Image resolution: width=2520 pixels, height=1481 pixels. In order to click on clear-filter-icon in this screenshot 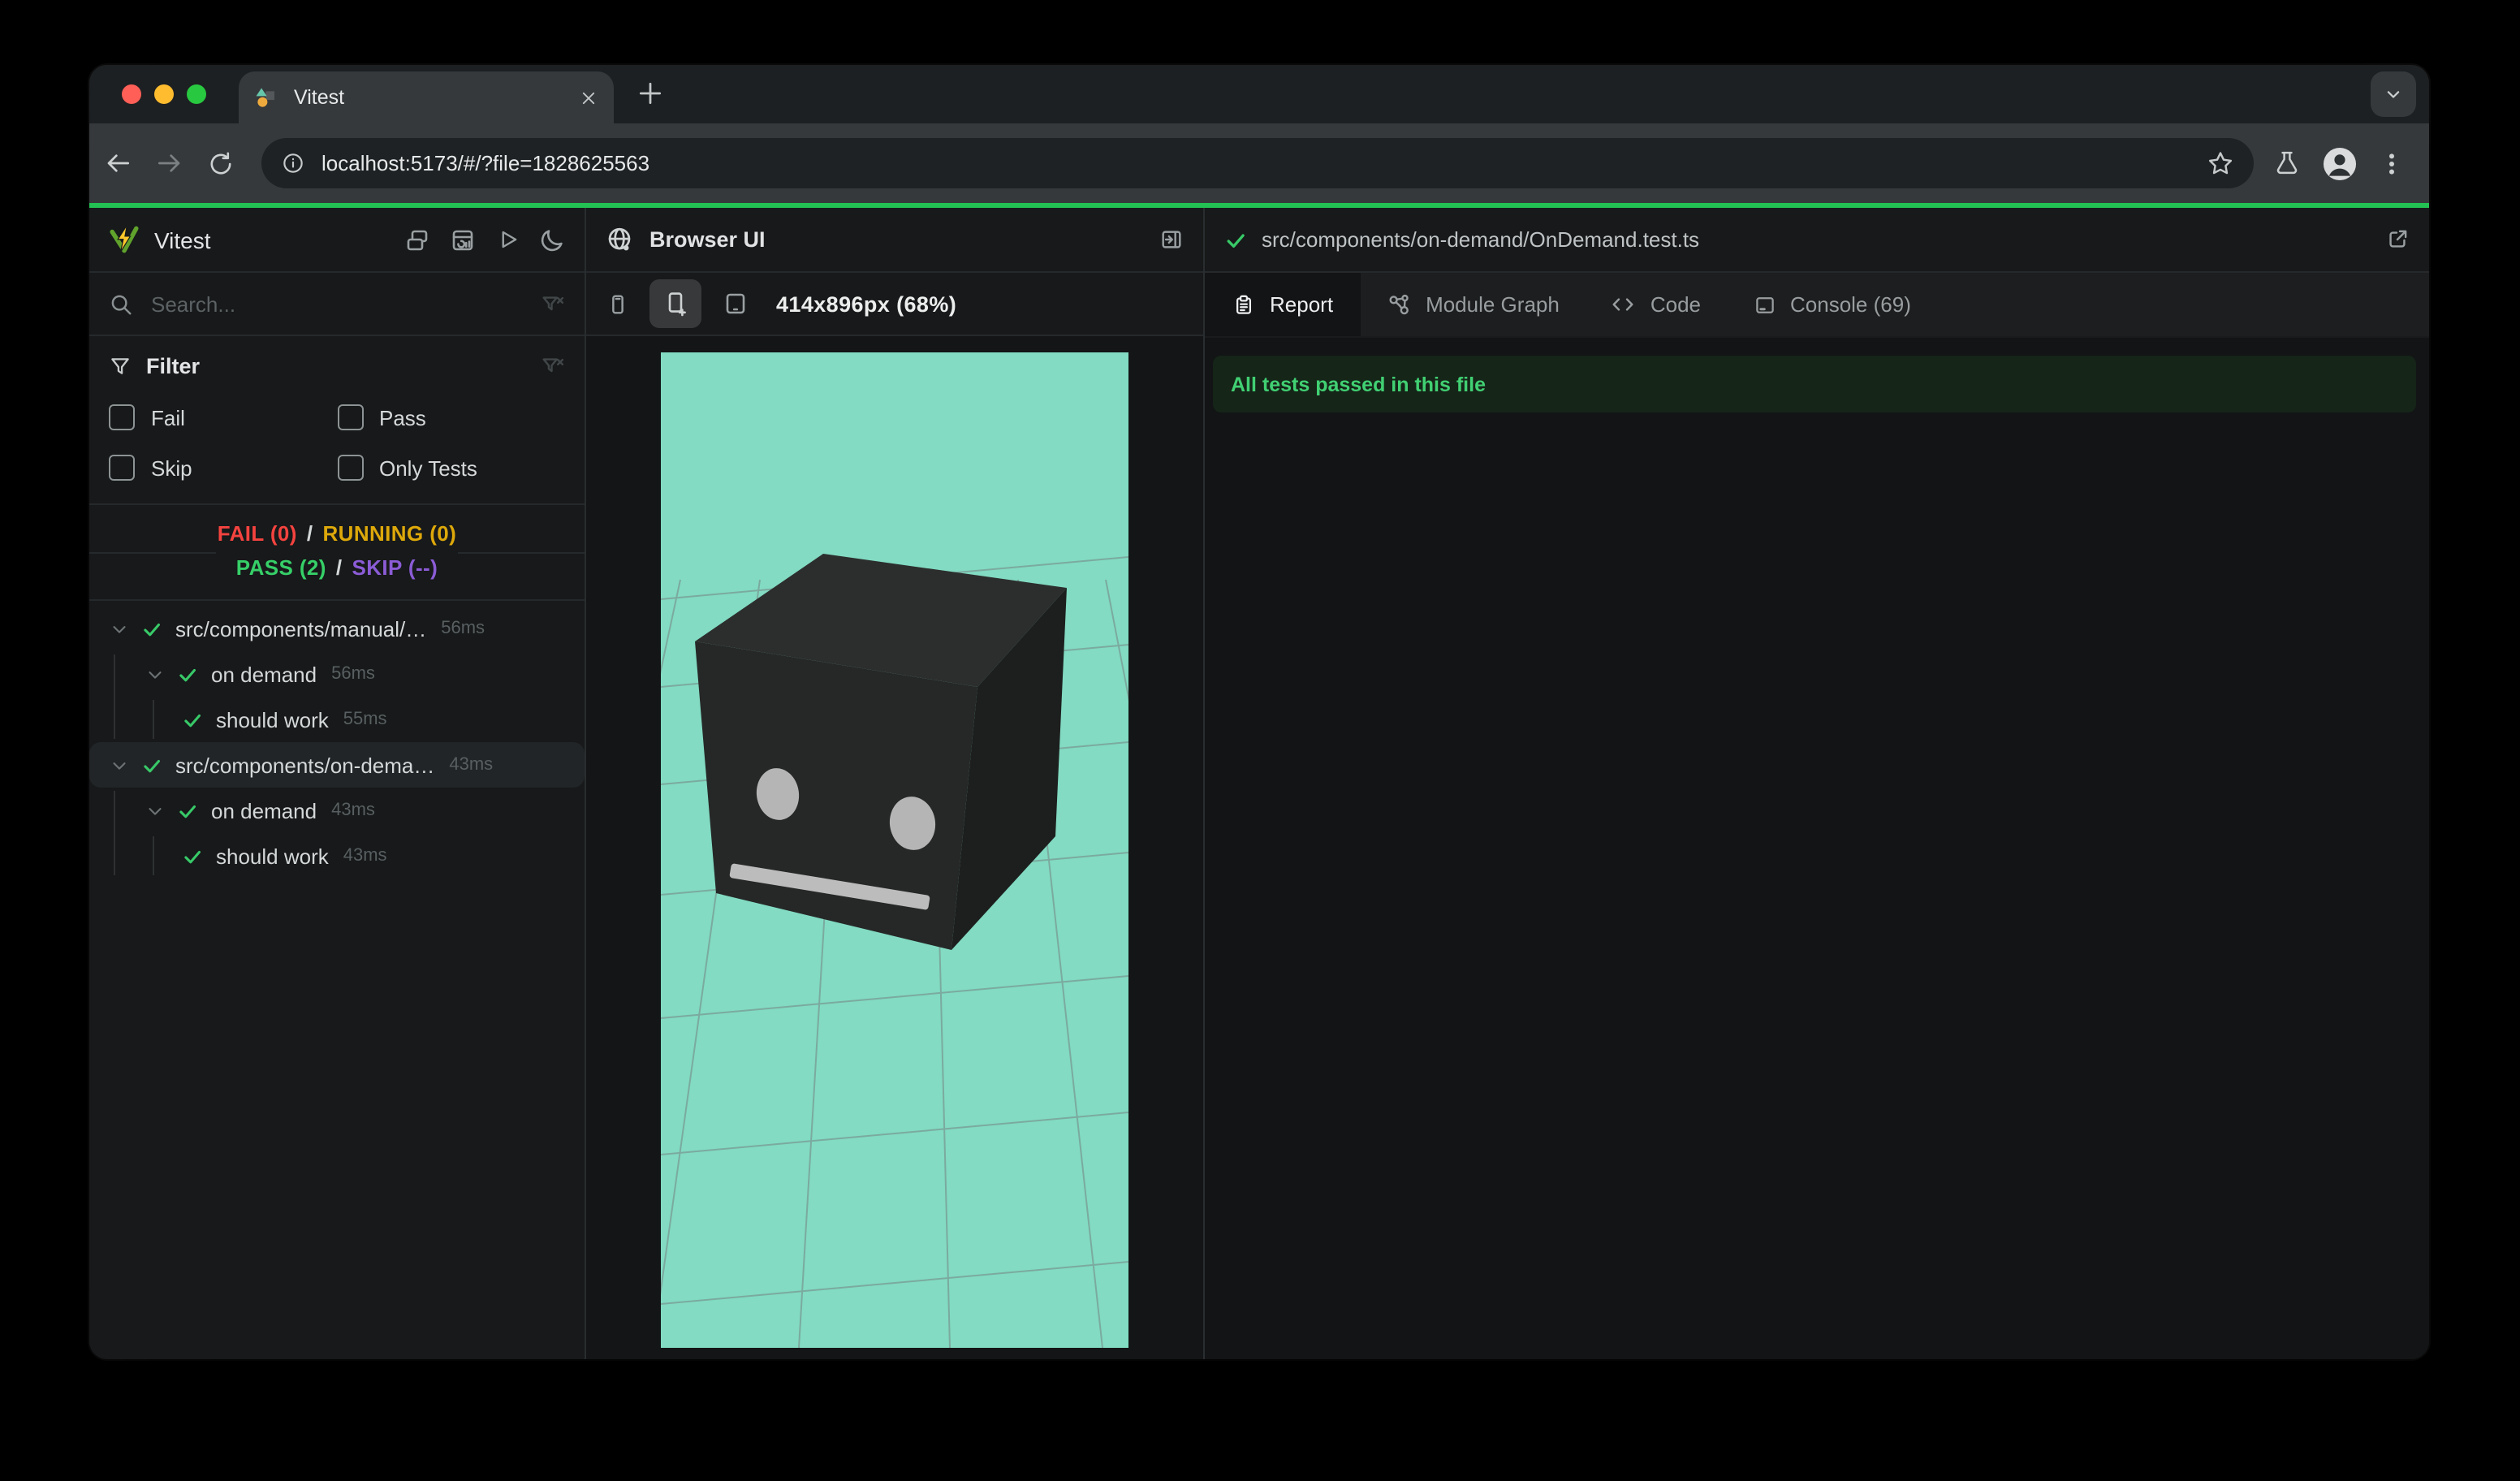, I will do `click(553, 366)`.